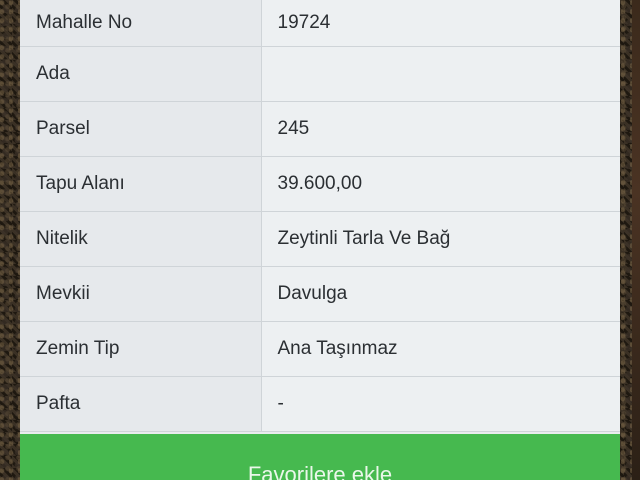  I want to click on row-pafta: Pafta -, so click(320, 404).